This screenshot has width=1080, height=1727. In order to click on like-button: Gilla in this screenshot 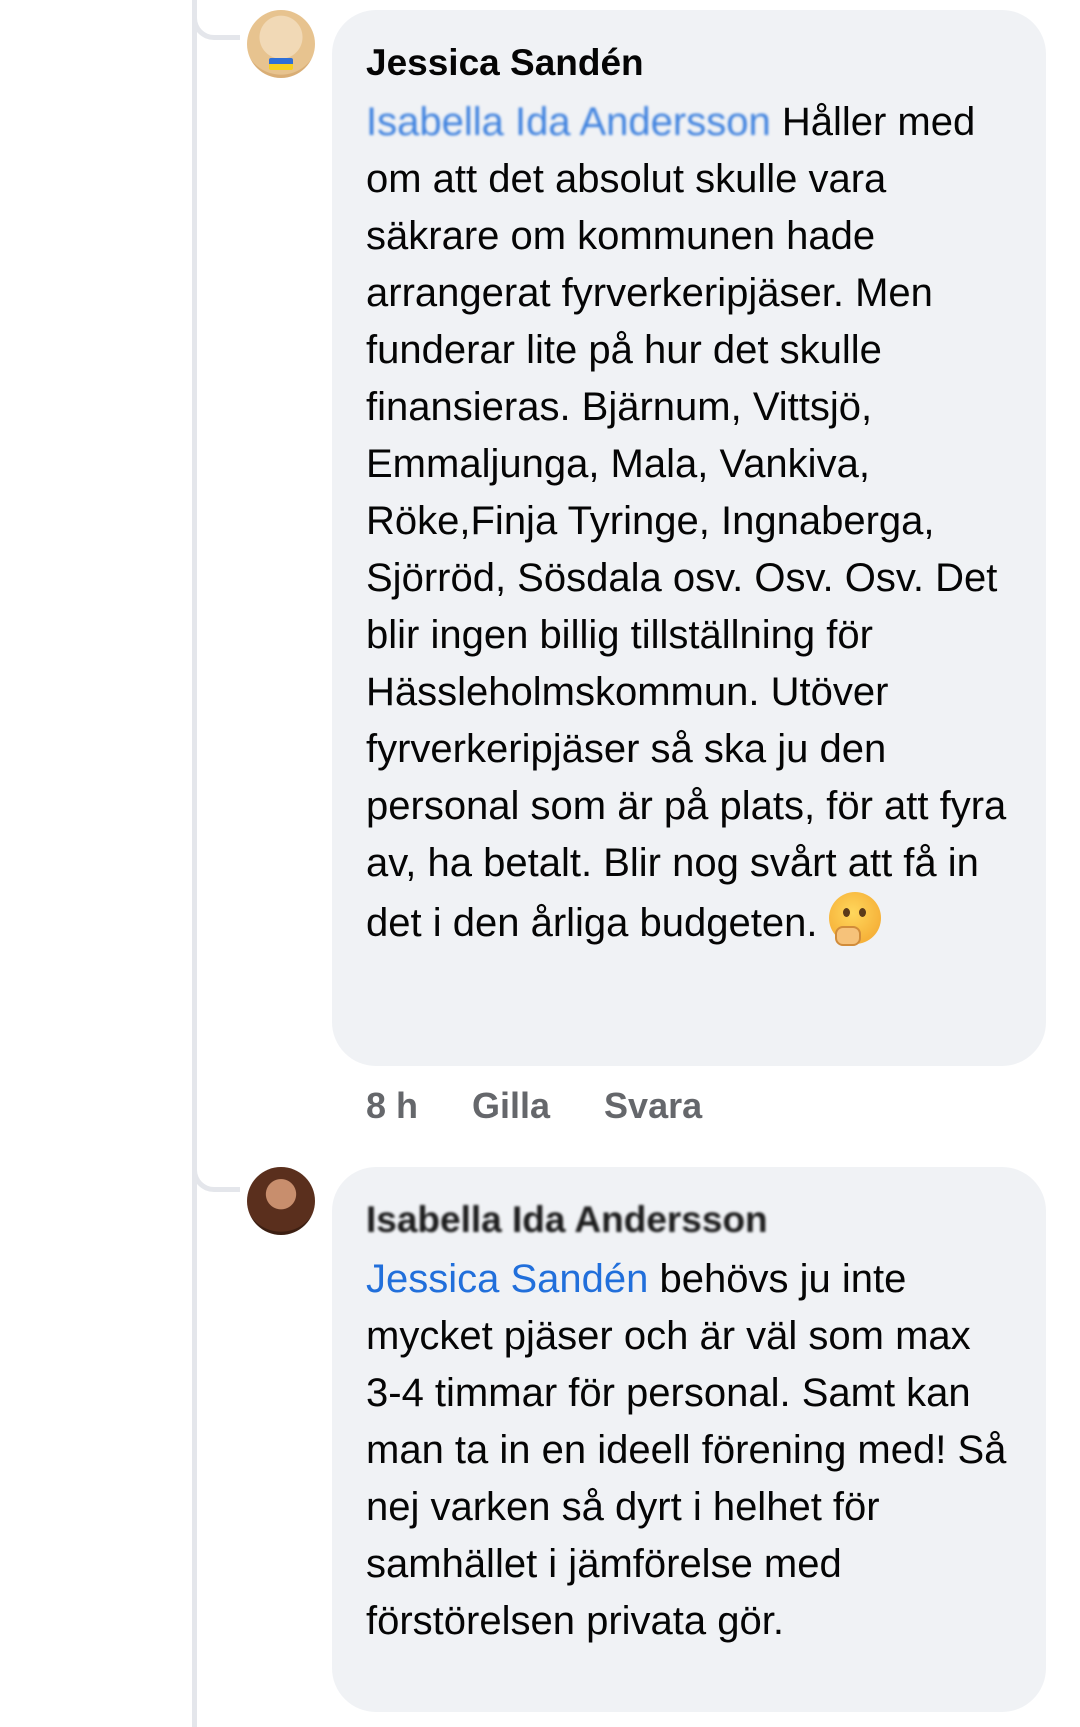, I will do `click(511, 1106)`.